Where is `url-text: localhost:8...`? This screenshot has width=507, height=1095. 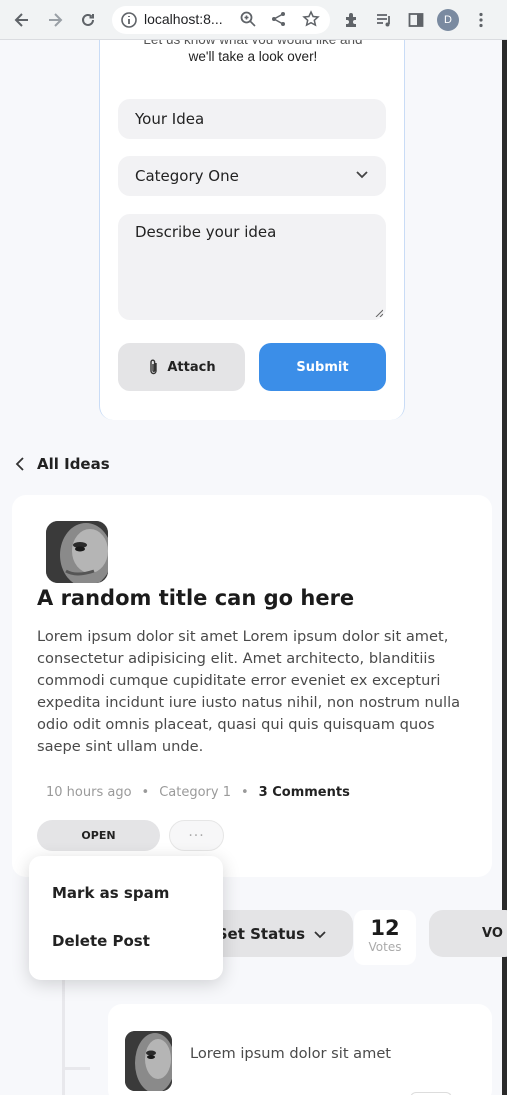 url-text: localhost:8... is located at coordinates (183, 19).